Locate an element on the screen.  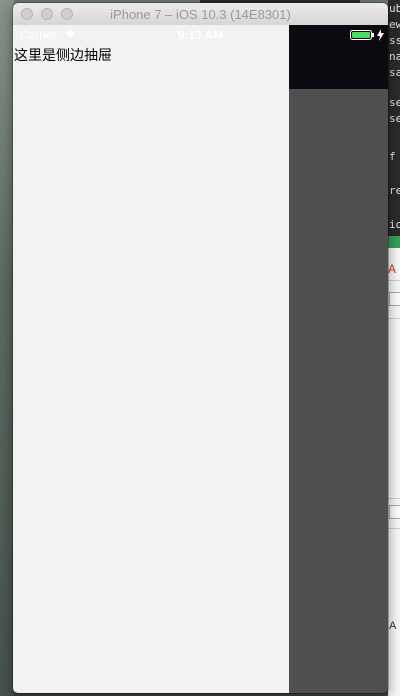
window-title: iPhone 7 – iOS 10.3 (14E8301) is located at coordinates (200, 14).